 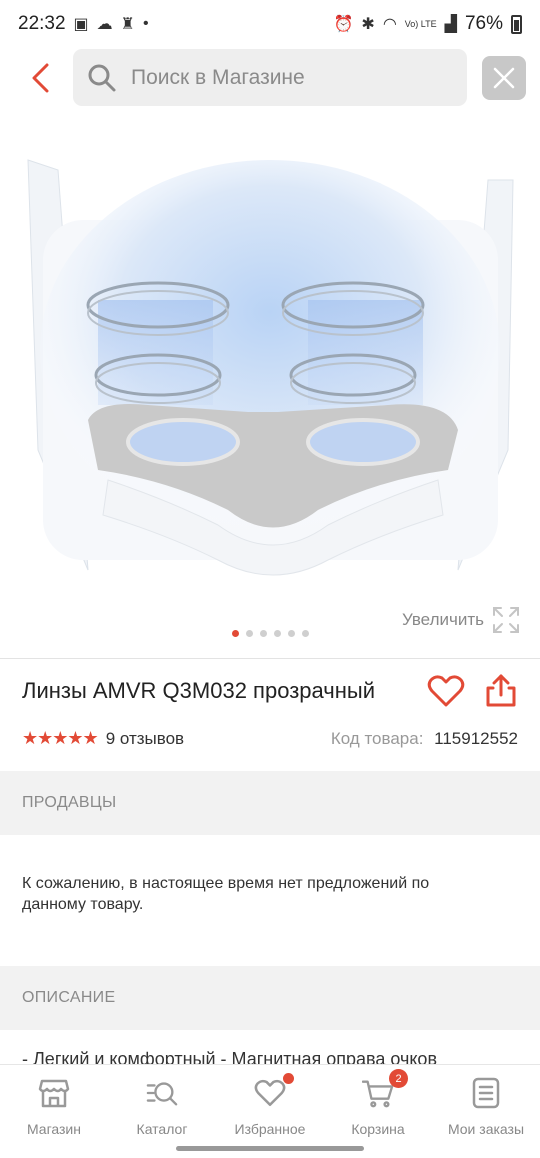 What do you see at coordinates (145, 739) in the screenshot?
I see `reviews-count: 9 отзывов` at bounding box center [145, 739].